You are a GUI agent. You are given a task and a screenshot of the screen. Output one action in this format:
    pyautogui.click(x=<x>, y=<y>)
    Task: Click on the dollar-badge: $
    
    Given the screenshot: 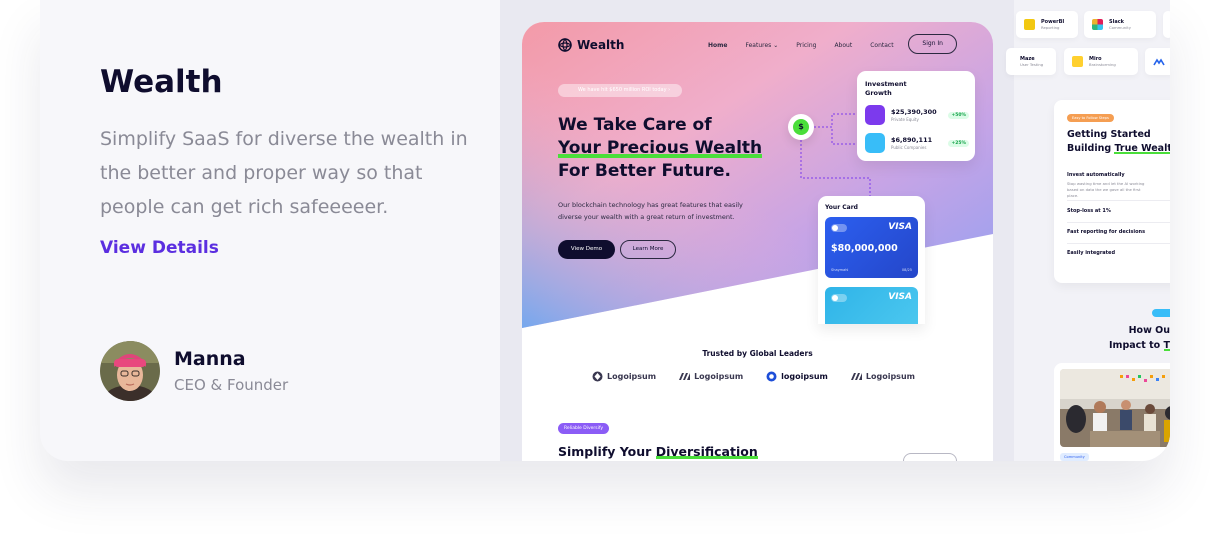 What is the action you would take?
    pyautogui.click(x=801, y=127)
    